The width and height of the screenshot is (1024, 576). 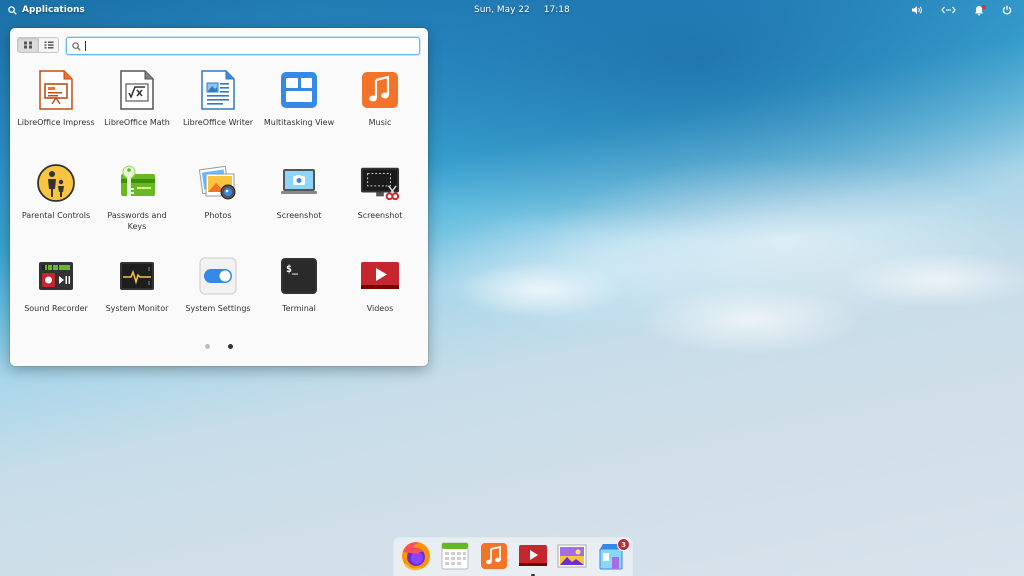 I want to click on app-label: System Monitor, so click(x=137, y=308).